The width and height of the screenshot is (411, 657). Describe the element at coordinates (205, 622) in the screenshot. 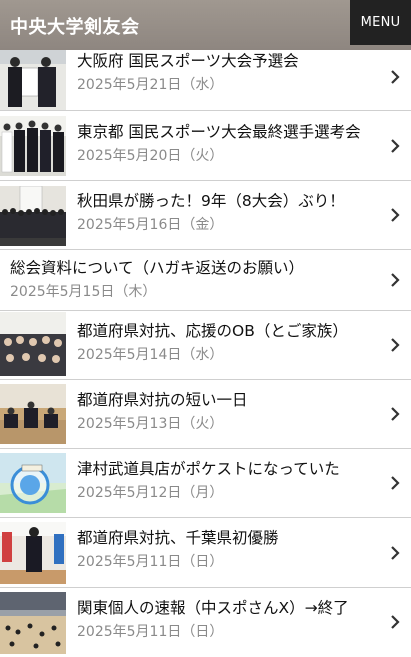

I see `list-item: 関東個人の速報（中スポさんX）→終了 2025年5月11日（日）` at that location.